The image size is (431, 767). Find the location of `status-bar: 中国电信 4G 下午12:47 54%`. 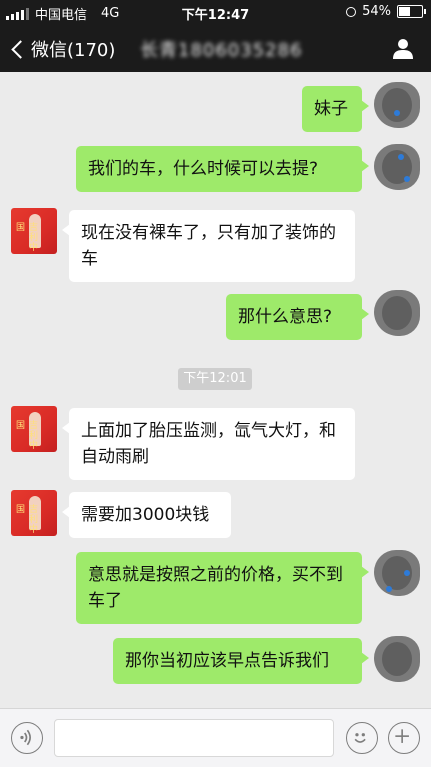

status-bar: 中国电信 4G 下午12:47 54% is located at coordinates (215, 12).